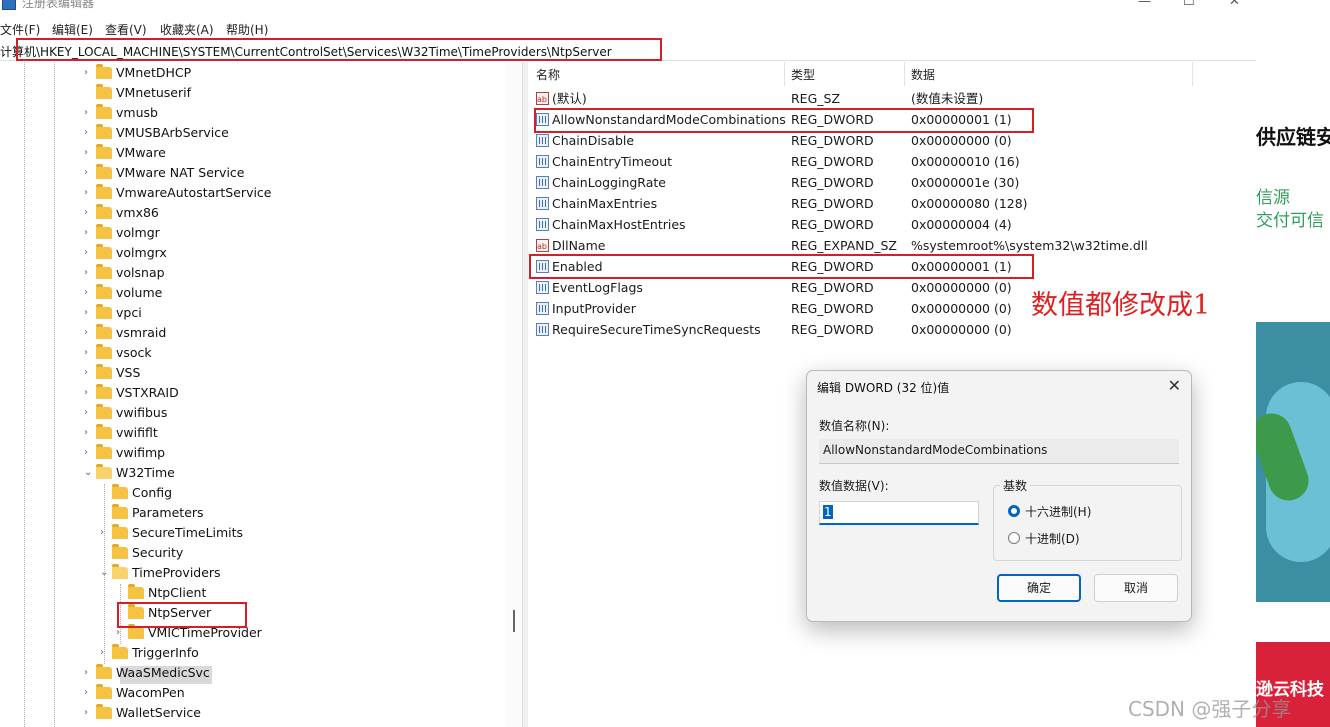 The image size is (1330, 727). What do you see at coordinates (139, 293) in the screenshot?
I see `tree-item-label: volume` at bounding box center [139, 293].